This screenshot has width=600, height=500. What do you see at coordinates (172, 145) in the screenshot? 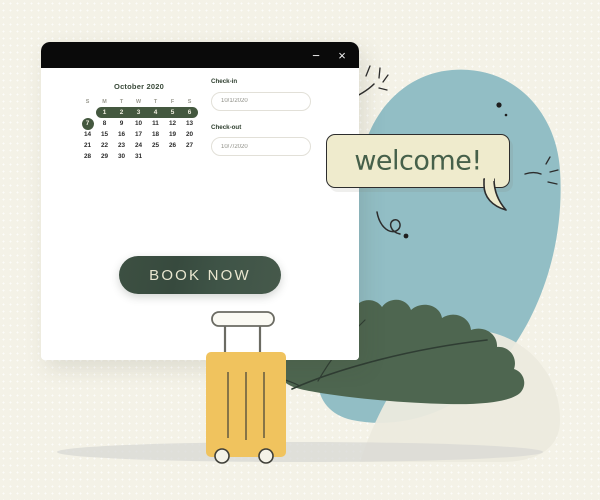
I see `calendar-day-cell: 26` at bounding box center [172, 145].